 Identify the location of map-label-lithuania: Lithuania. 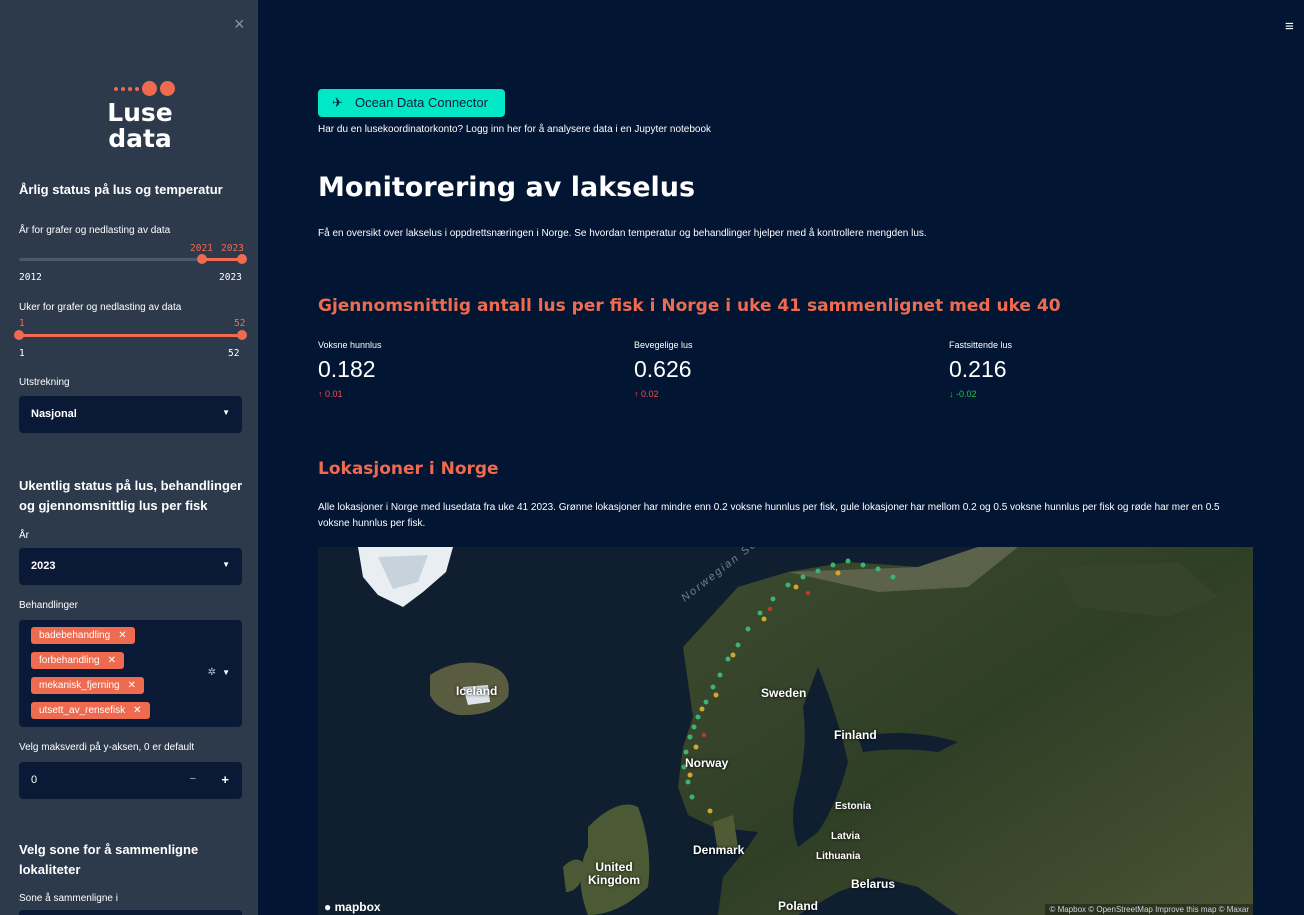
(838, 856).